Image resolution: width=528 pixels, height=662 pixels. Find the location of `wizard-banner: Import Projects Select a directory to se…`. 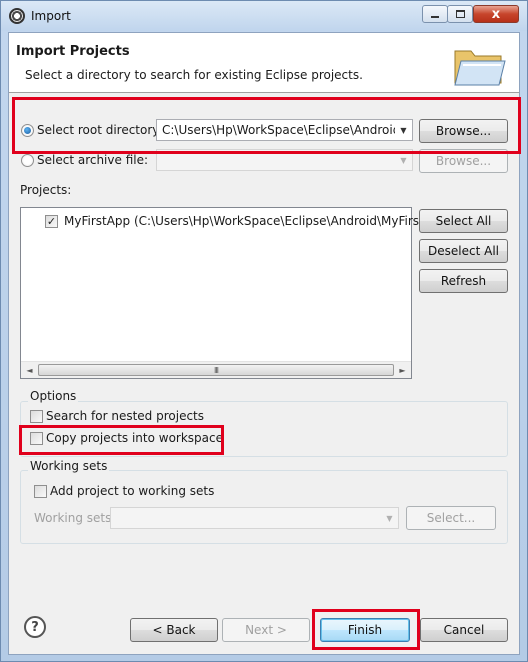

wizard-banner: Import Projects Select a directory to se… is located at coordinates (264, 63).